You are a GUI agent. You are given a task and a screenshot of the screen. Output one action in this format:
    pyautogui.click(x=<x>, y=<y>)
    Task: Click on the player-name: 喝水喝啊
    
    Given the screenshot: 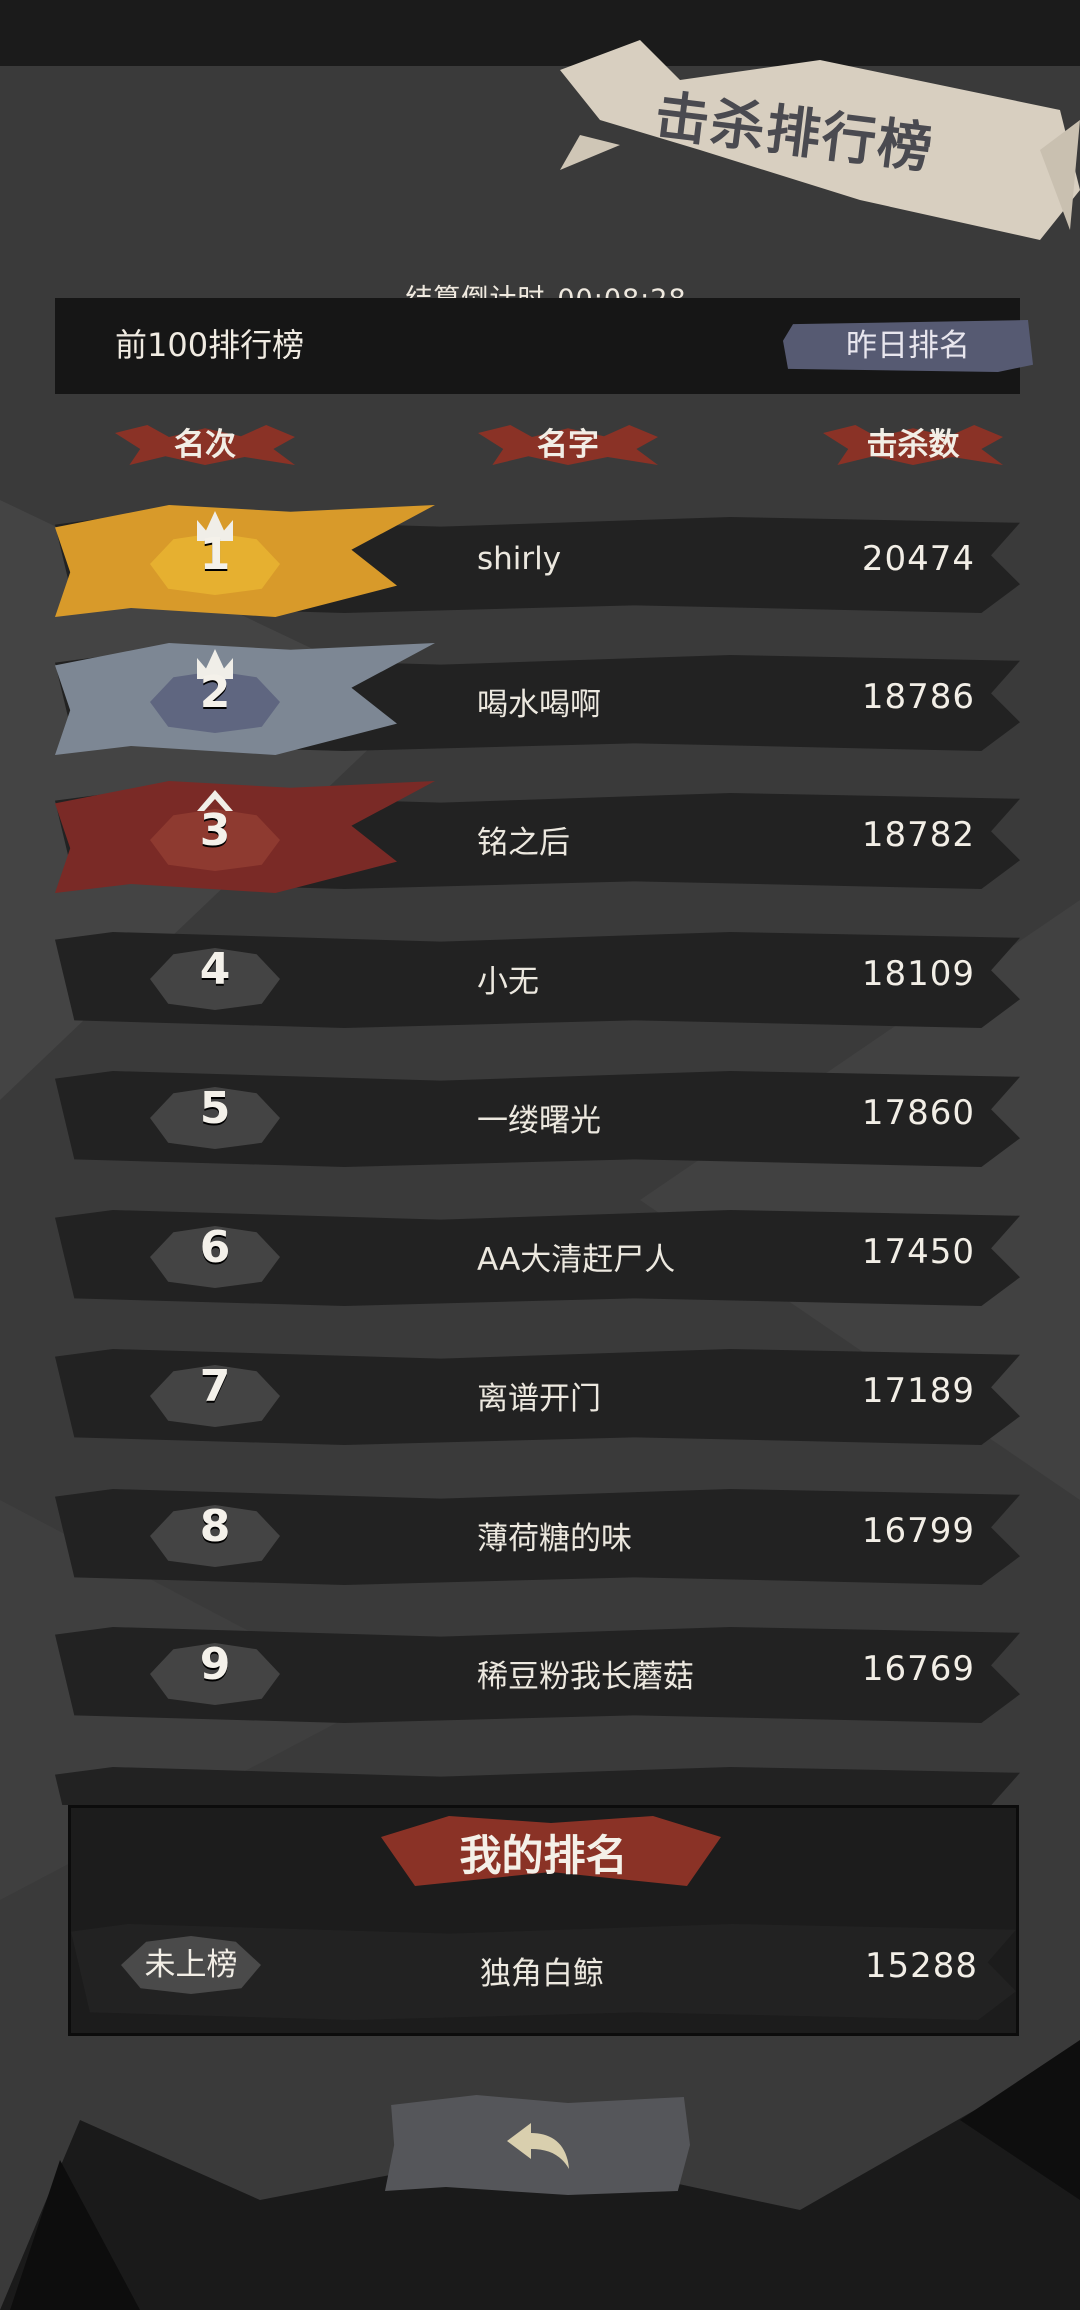 What is the action you would take?
    pyautogui.click(x=539, y=705)
    